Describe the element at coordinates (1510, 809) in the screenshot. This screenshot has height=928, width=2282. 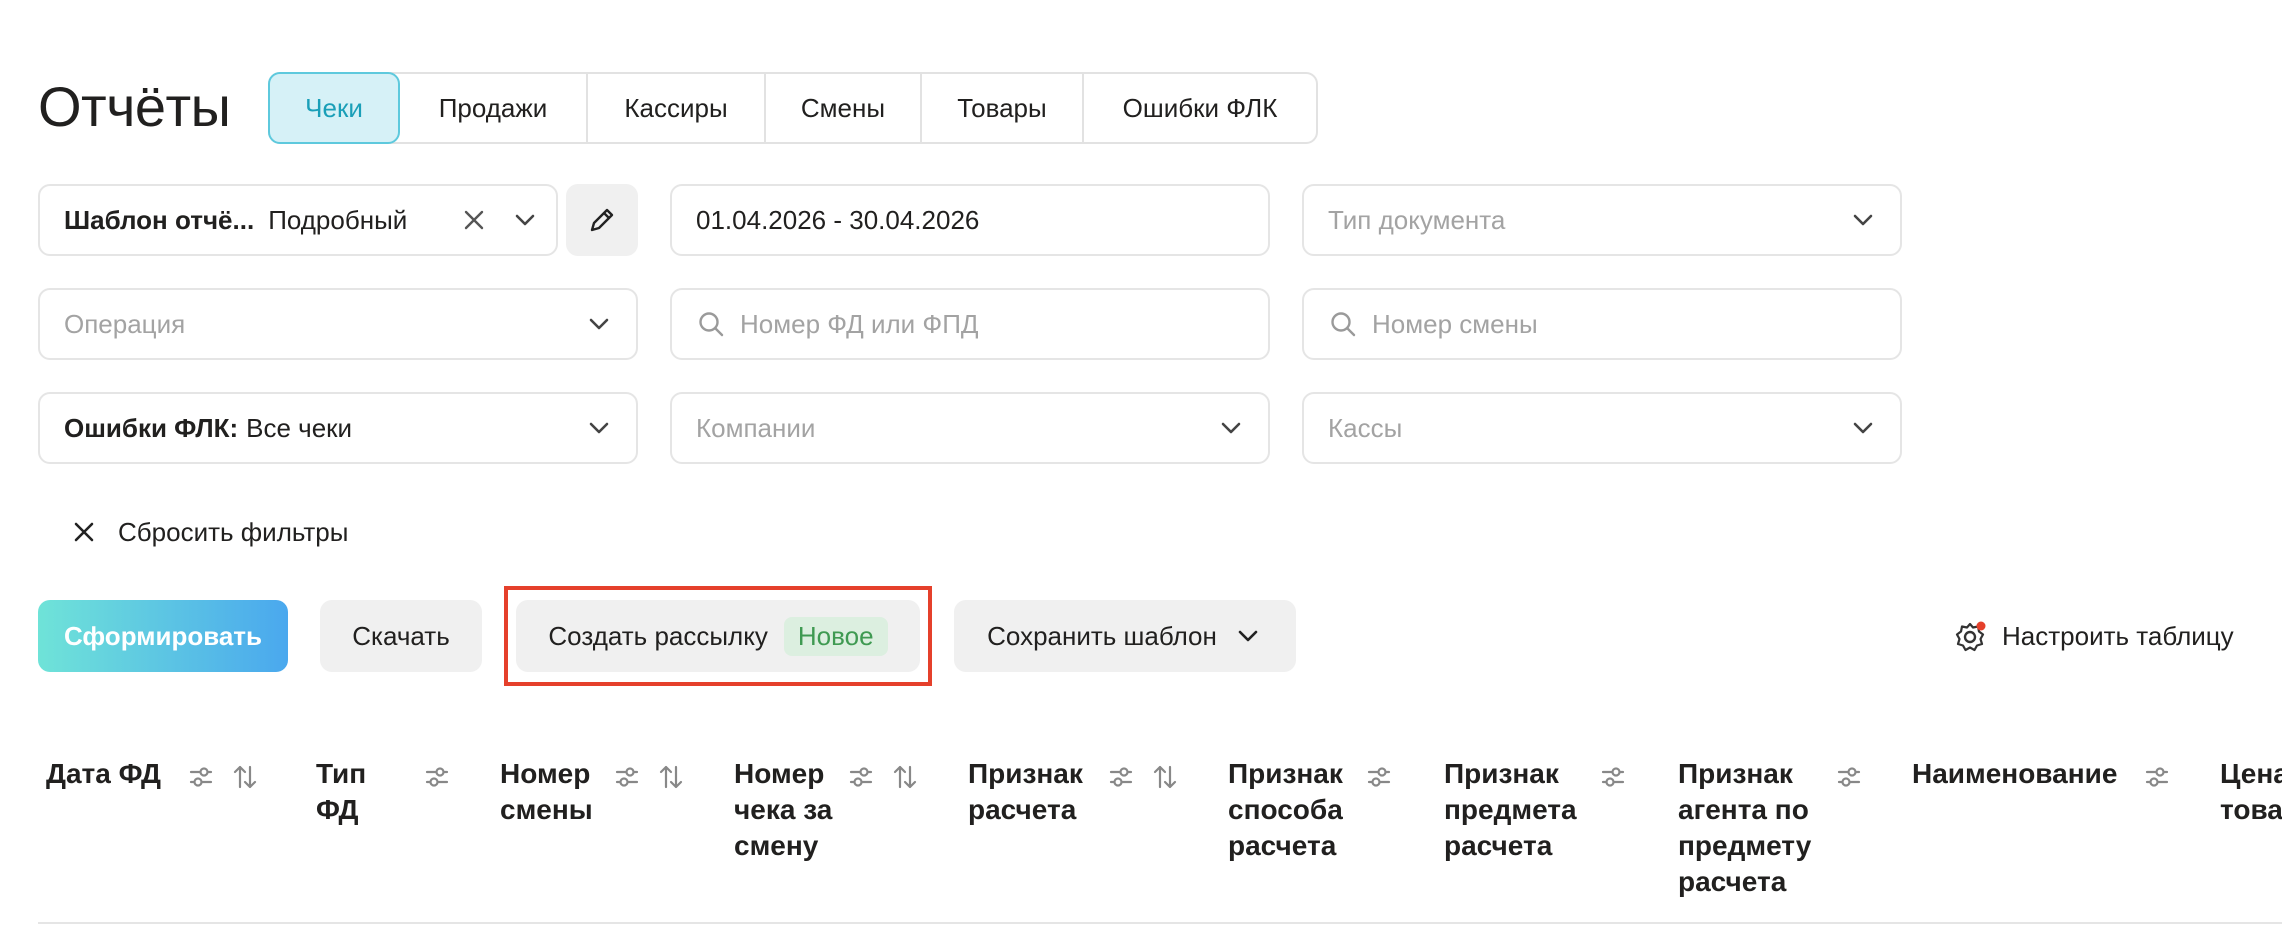
I see `column-header: Признак предмета расчета` at that location.